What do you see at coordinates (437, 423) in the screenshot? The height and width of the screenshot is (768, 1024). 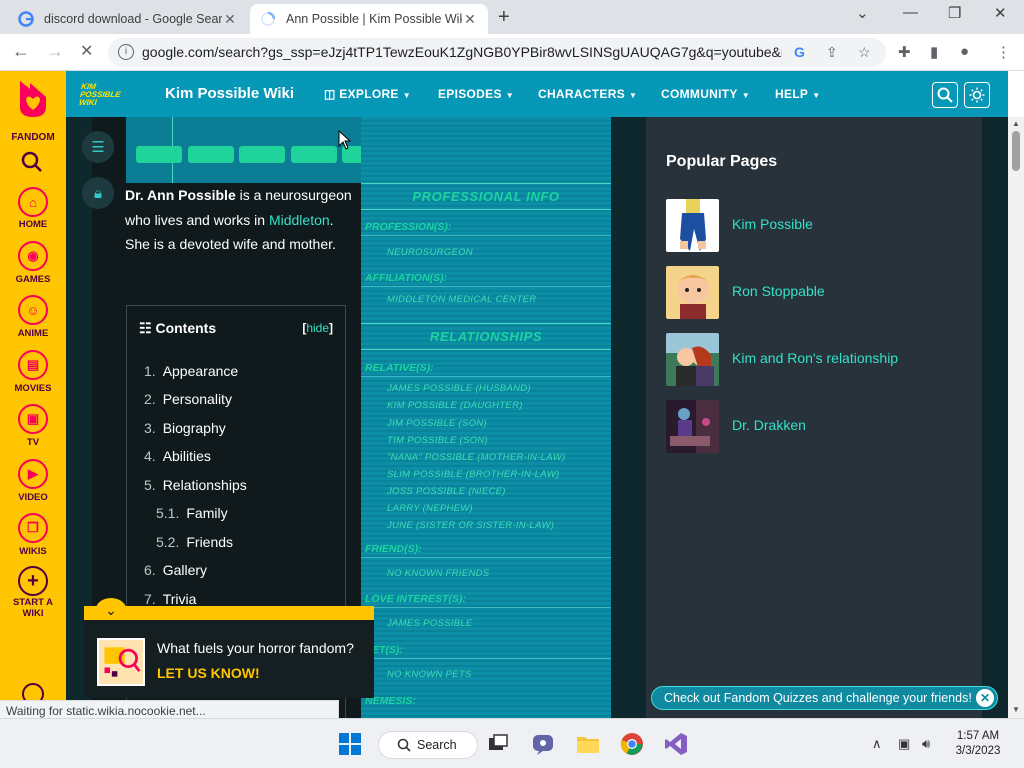 I see `infobox-value: JIM POSSIBLE (SON)` at bounding box center [437, 423].